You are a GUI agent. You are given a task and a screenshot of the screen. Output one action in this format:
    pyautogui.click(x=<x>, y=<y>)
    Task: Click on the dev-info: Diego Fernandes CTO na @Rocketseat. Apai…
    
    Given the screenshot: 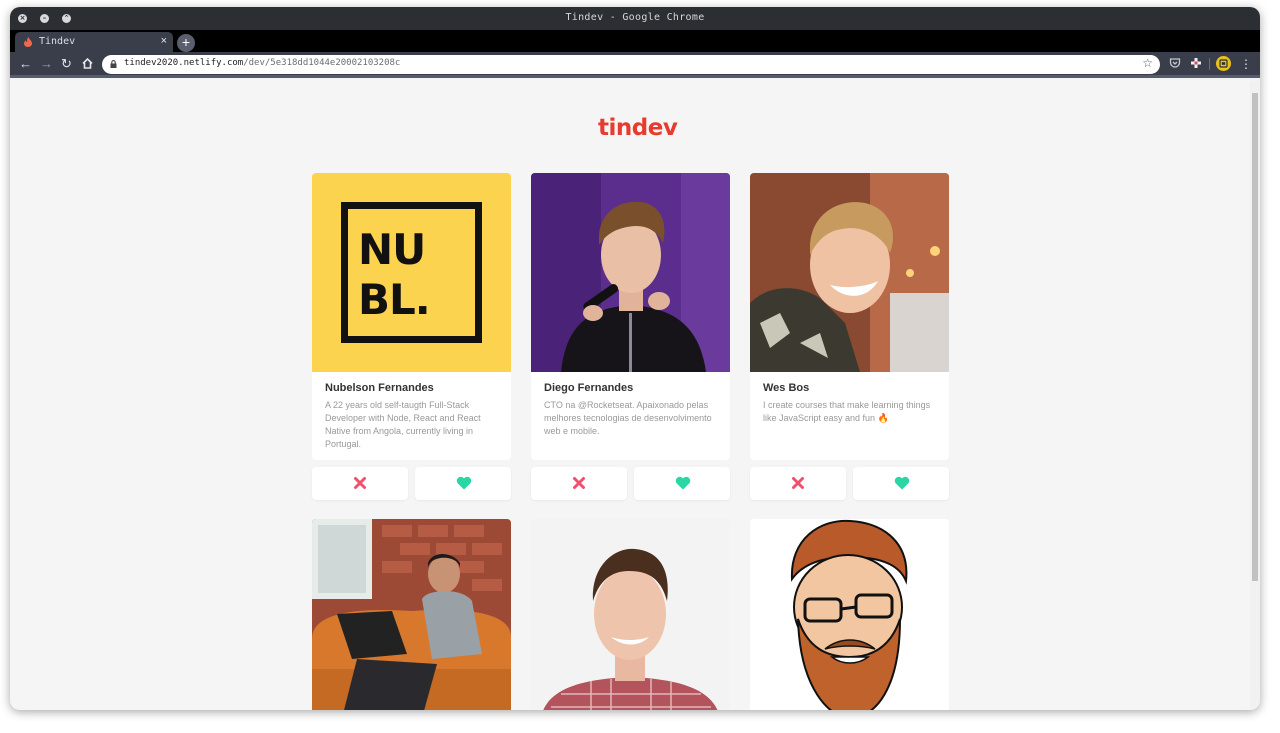 What is the action you would take?
    pyautogui.click(x=630, y=416)
    